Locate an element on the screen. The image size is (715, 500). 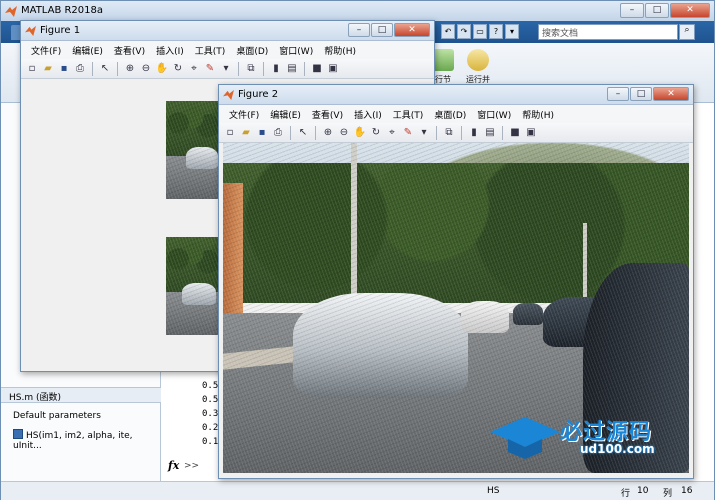
graduation-cap-icon is located at coordinates (525, 438).